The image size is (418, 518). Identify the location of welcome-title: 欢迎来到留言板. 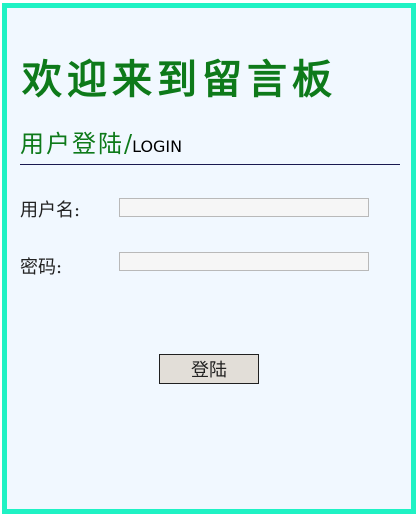
(179, 79).